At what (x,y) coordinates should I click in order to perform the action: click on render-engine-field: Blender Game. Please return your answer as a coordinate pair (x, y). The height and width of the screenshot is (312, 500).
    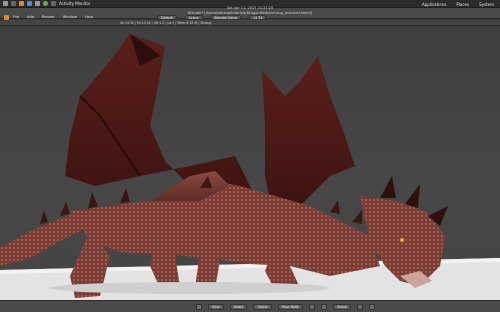
    Looking at the image, I should click on (226, 17).